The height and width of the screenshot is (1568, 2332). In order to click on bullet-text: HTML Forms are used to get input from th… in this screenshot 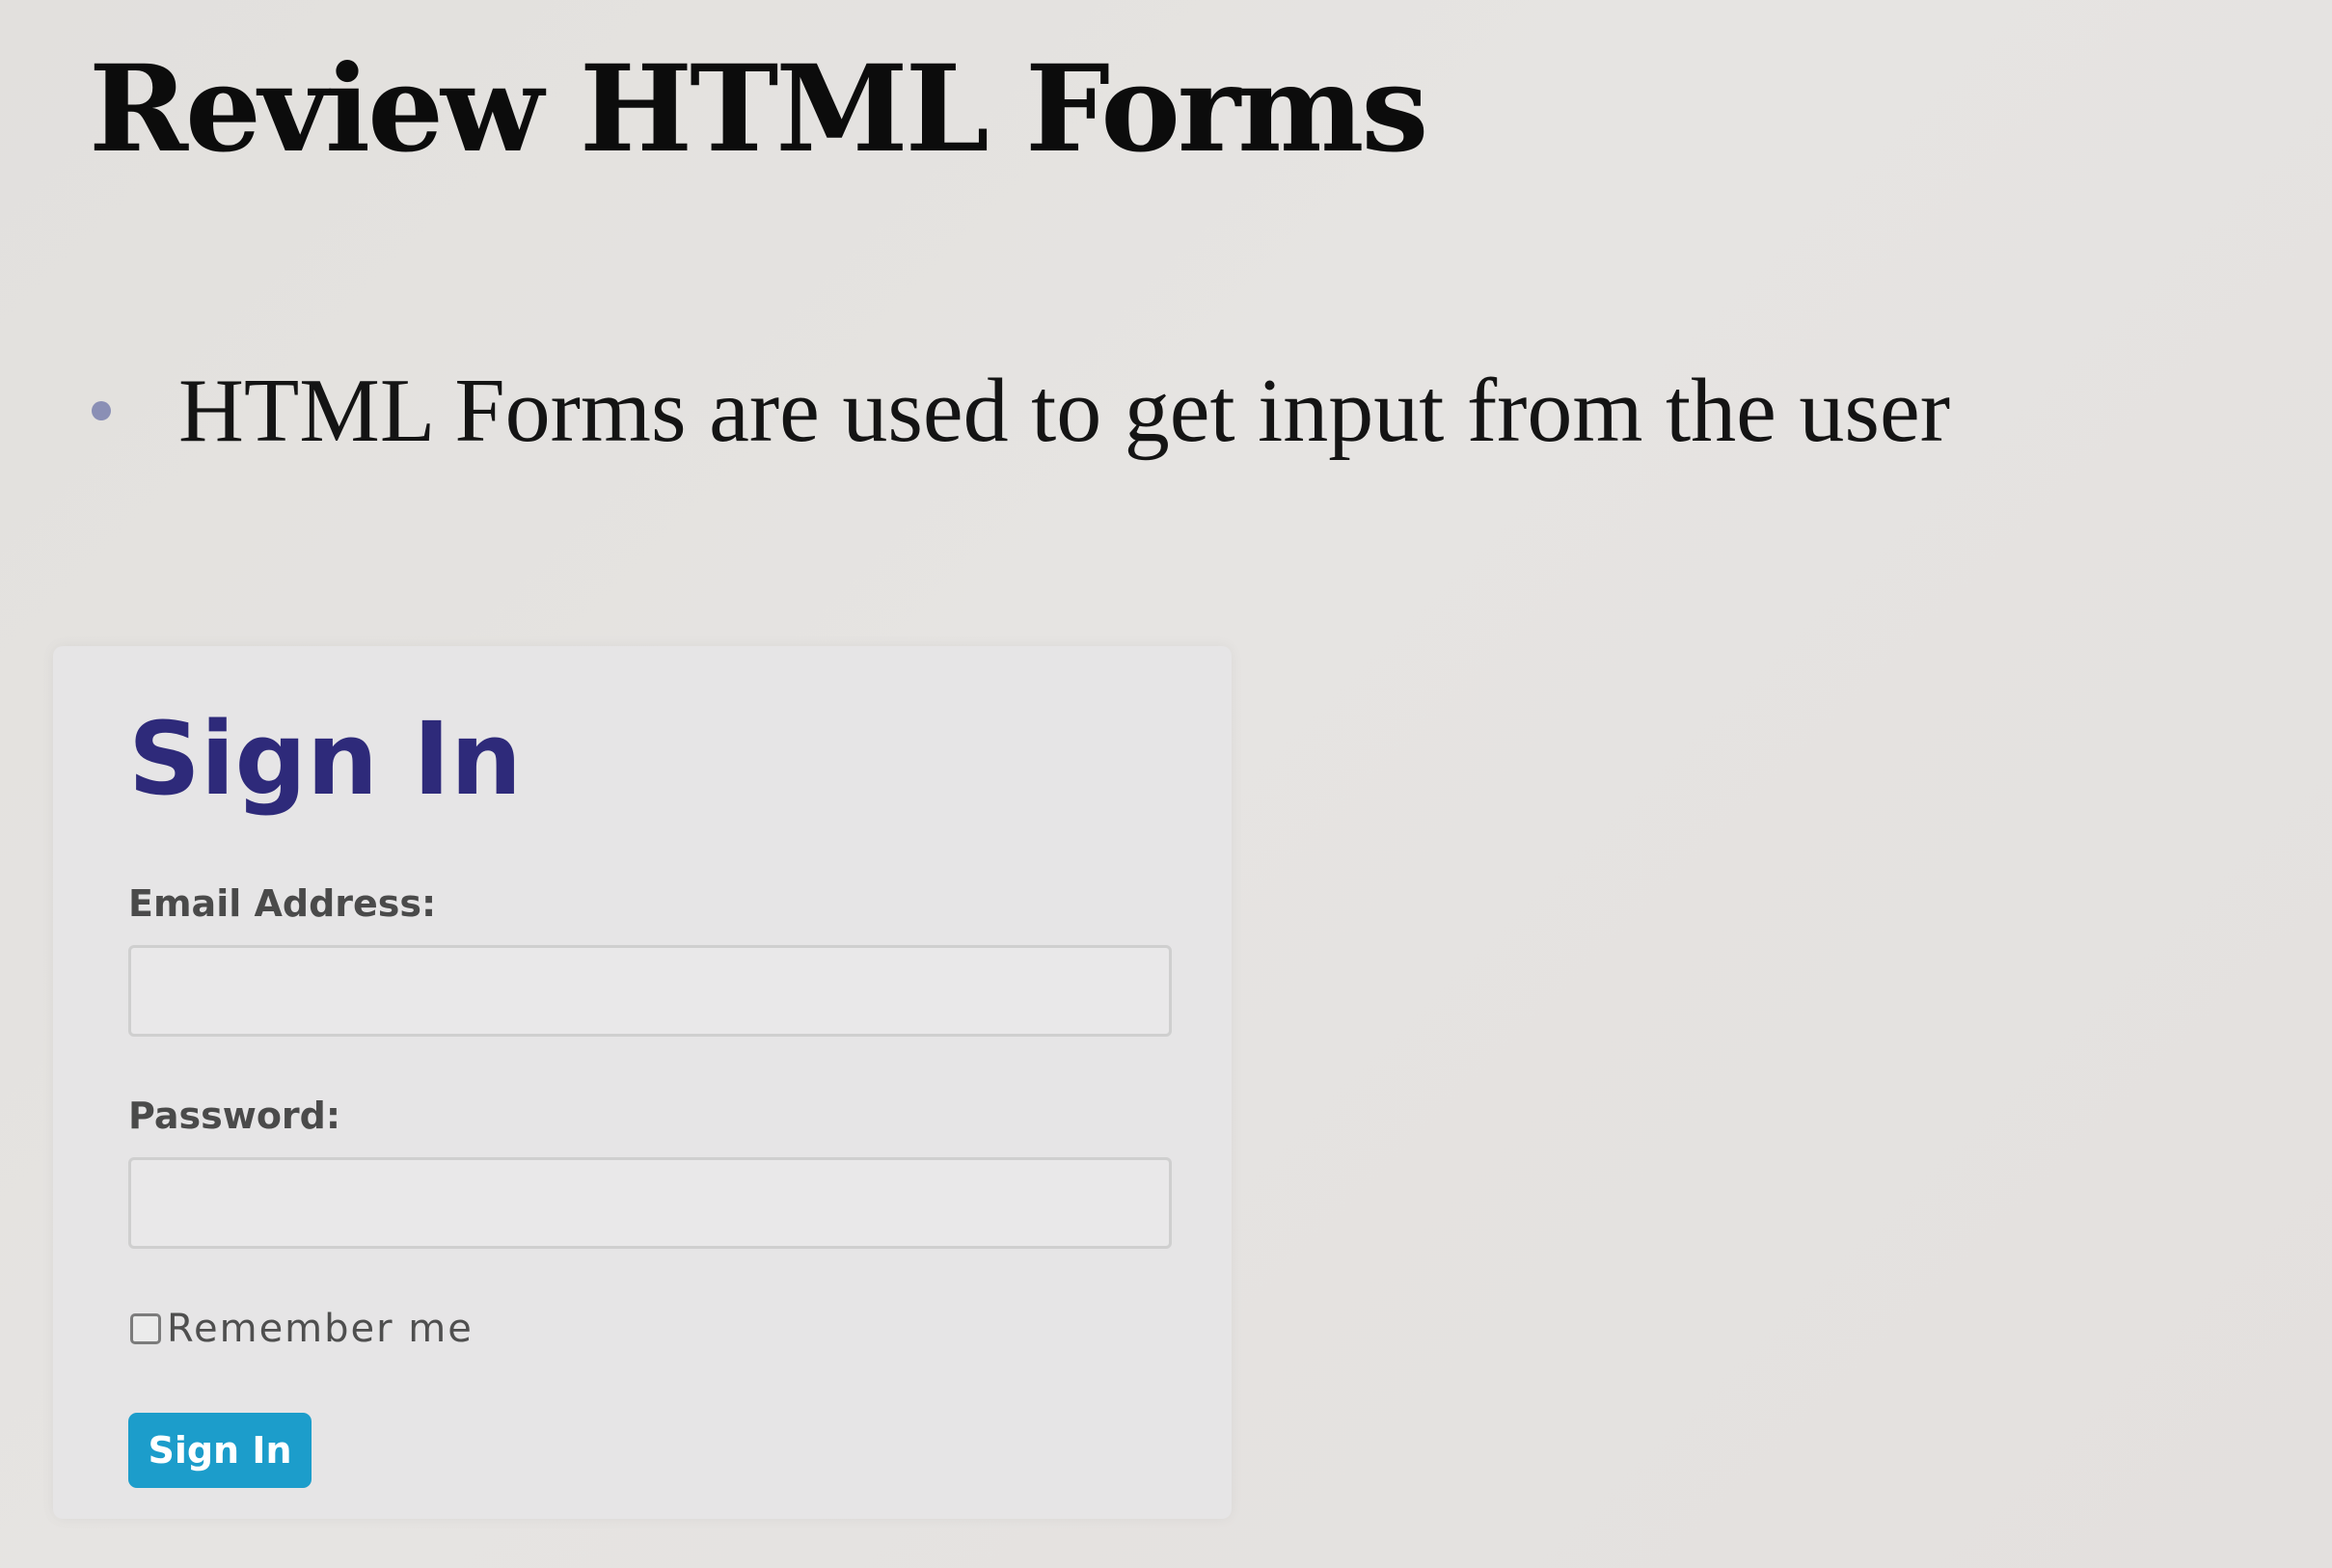, I will do `click(1064, 411)`.